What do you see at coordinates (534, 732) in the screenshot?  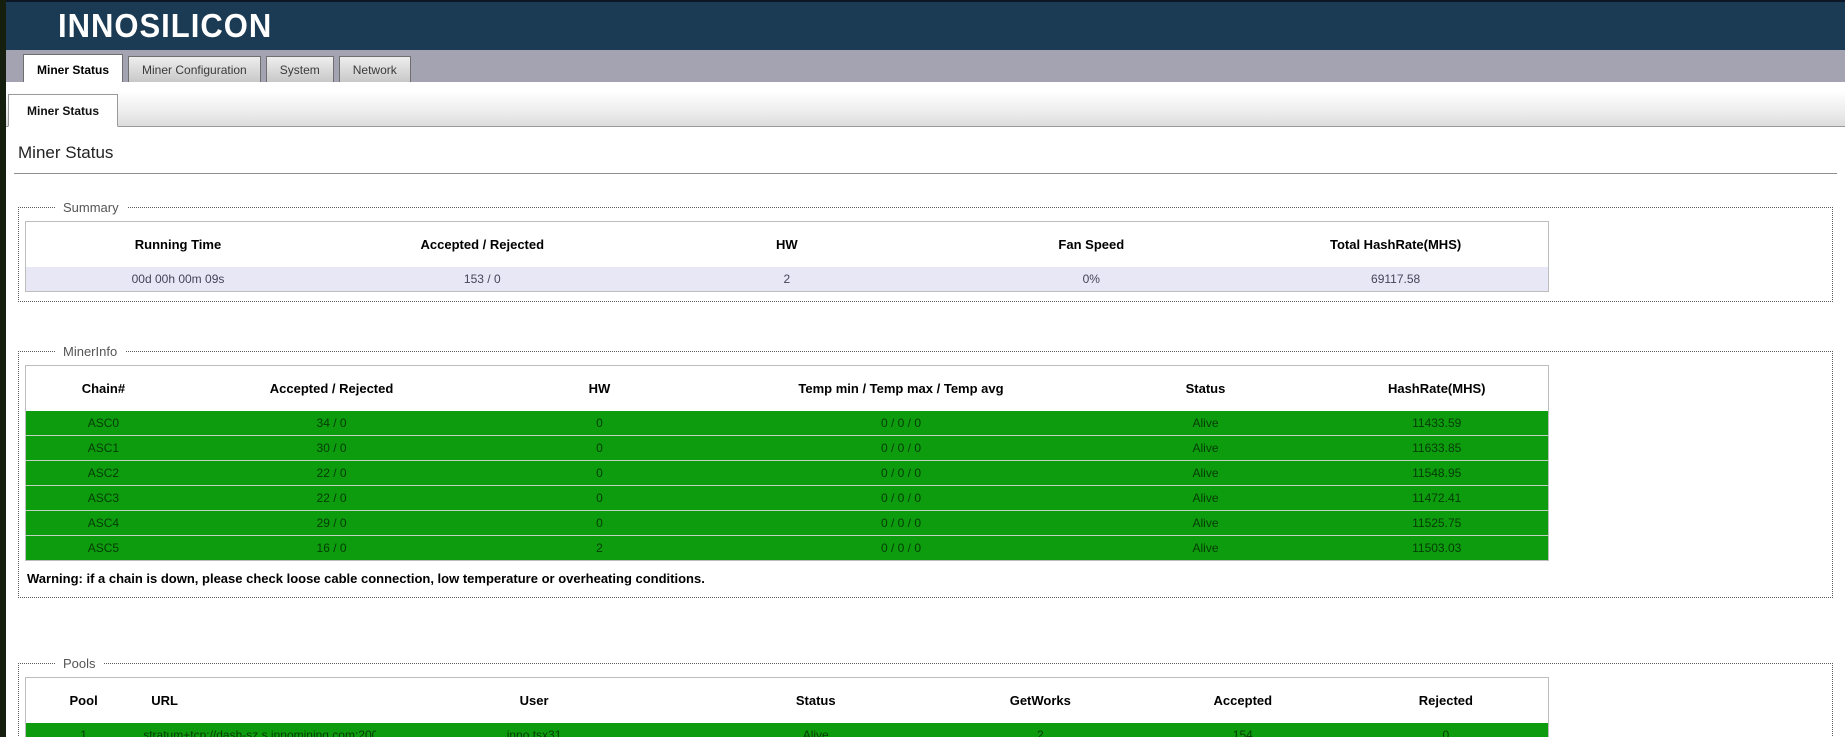 I see `cell-user: inno.tsx31` at bounding box center [534, 732].